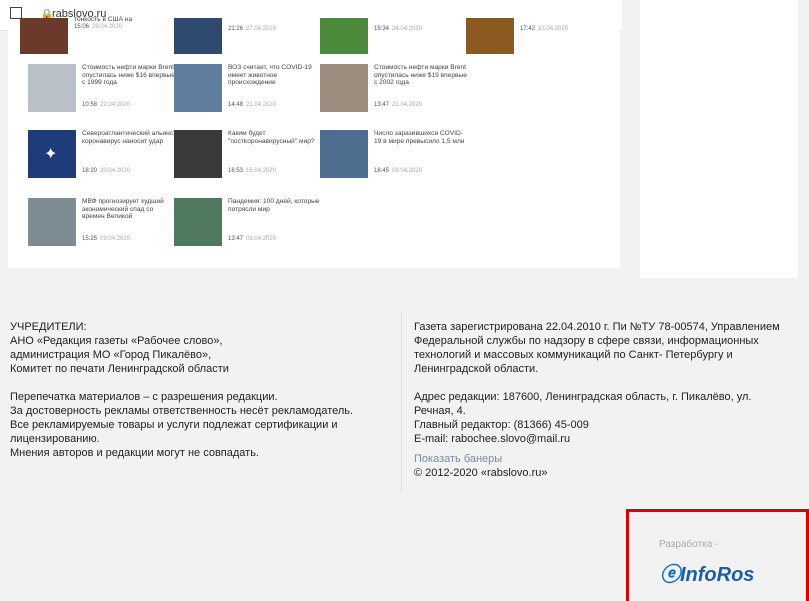 This screenshot has height=601, width=809. I want to click on news-title: Каким будет "постkoронавирусный" мир?, so click(275, 137).